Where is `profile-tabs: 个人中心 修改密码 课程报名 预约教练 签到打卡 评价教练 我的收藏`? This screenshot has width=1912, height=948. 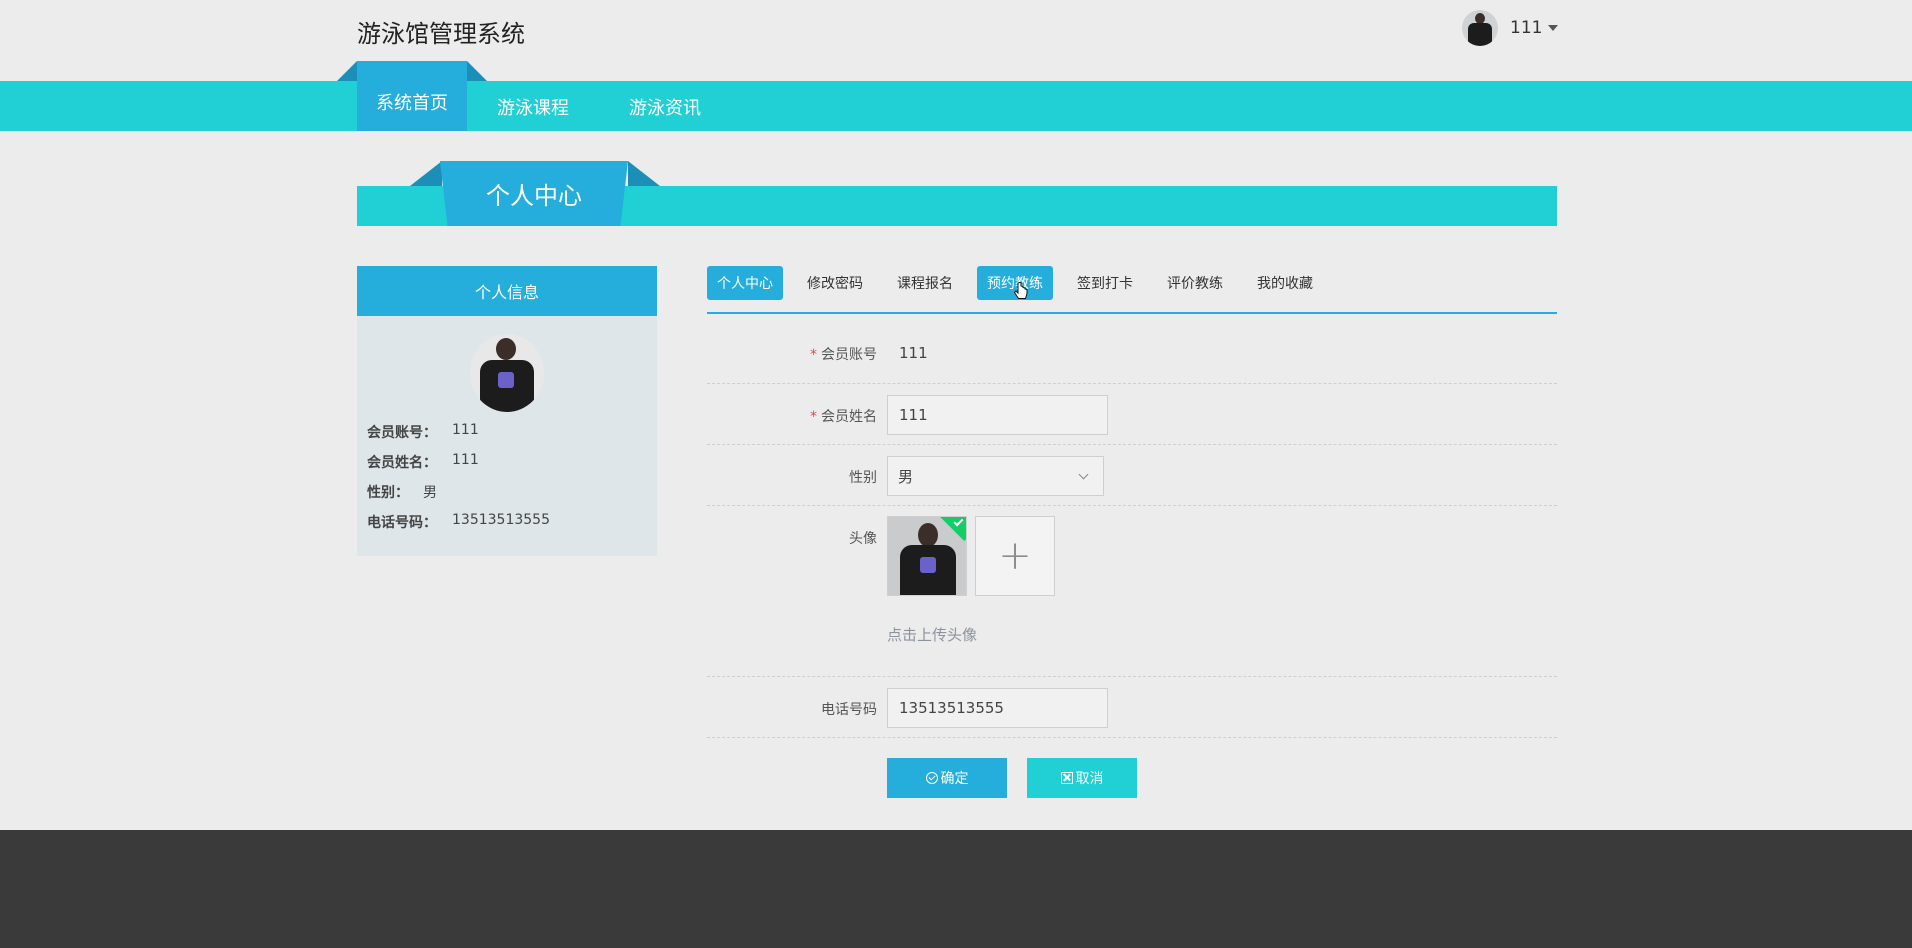
profile-tabs: 个人中心 修改密码 课程报名 预约教练 签到打卡 评价教练 我的收藏 is located at coordinates (1132, 290).